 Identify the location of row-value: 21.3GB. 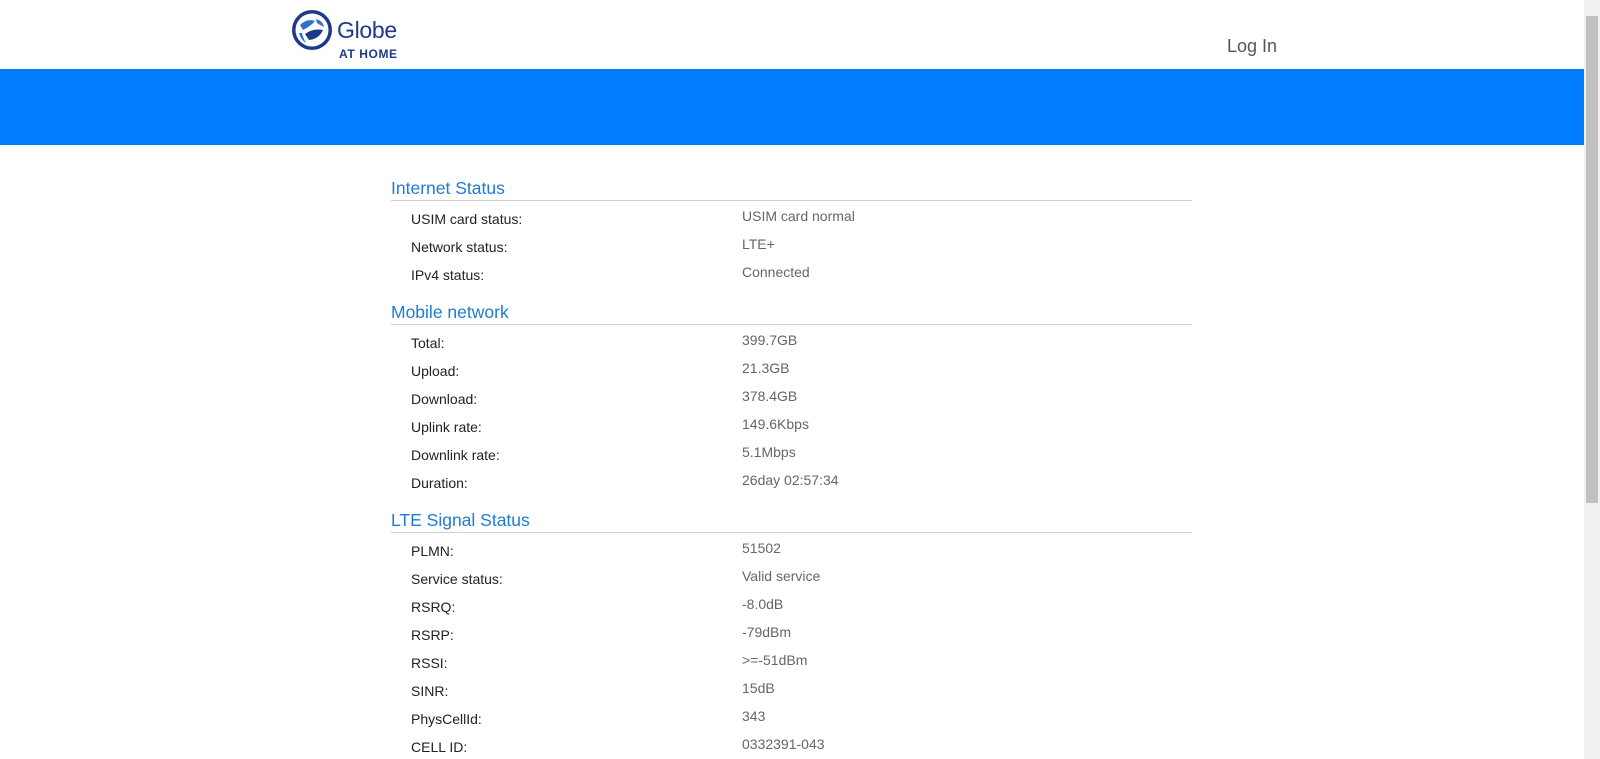
(766, 368).